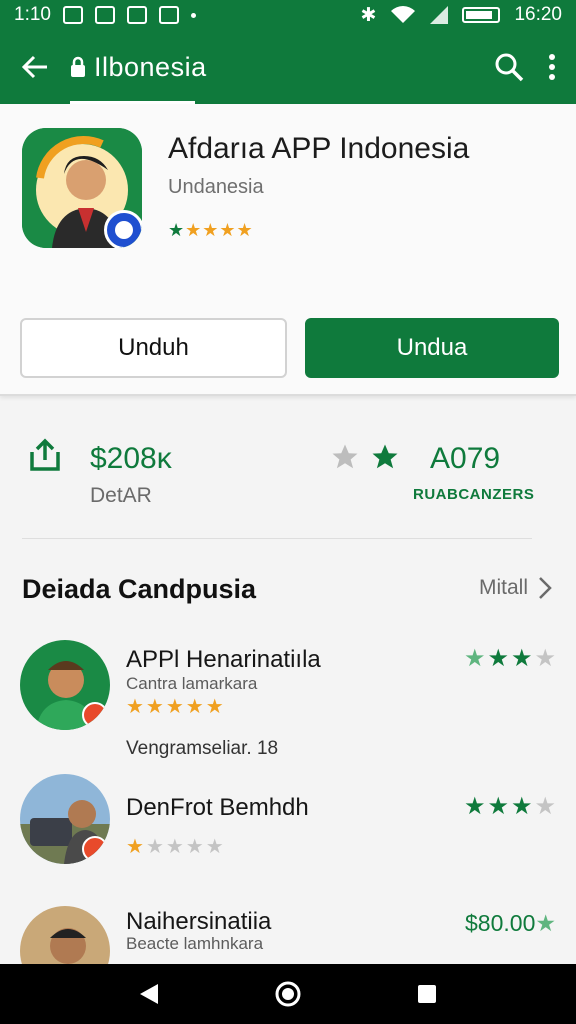 The width and height of the screenshot is (576, 1024). What do you see at coordinates (345, 456) in the screenshot?
I see `star-grey-icon` at bounding box center [345, 456].